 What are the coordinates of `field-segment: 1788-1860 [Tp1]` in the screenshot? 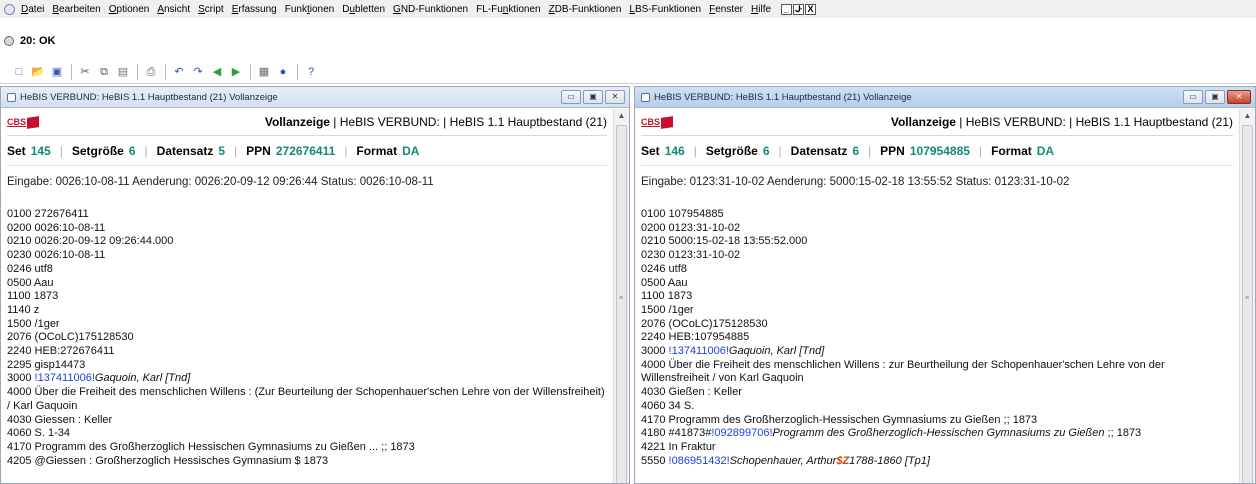 It's located at (889, 460).